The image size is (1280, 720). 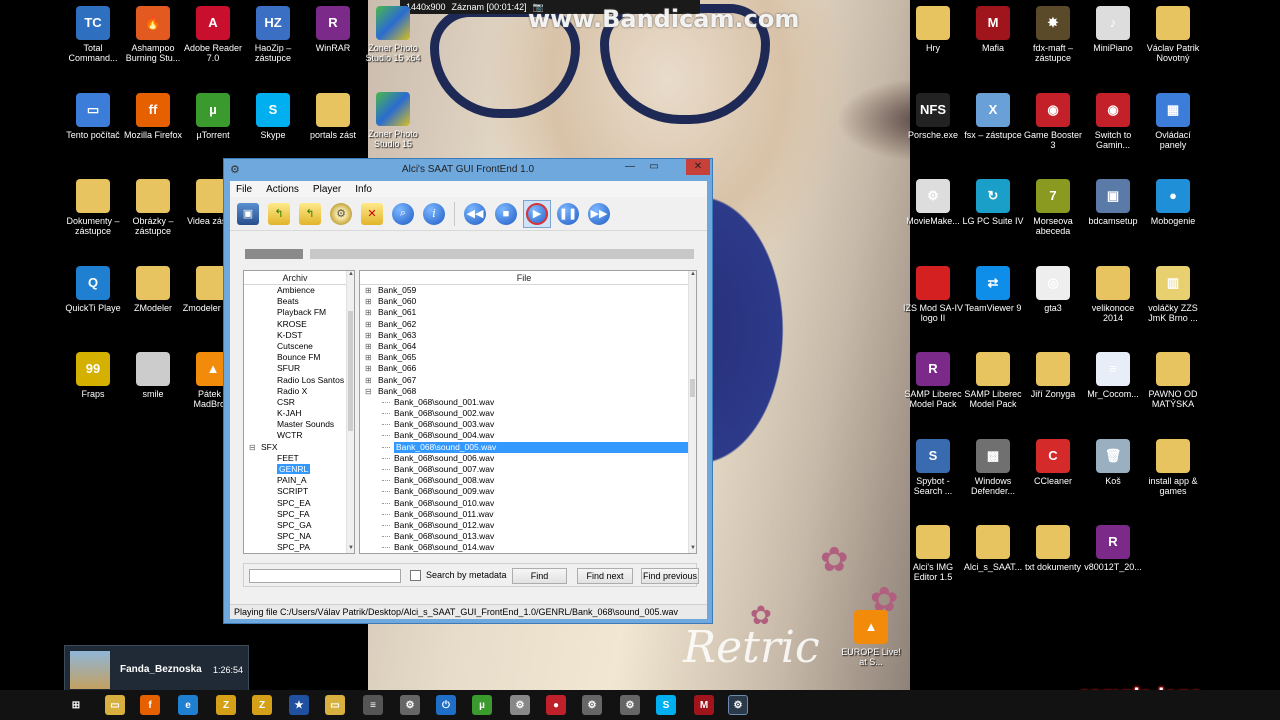 What do you see at coordinates (933, 29) in the screenshot?
I see `desktop-icon: Hry` at bounding box center [933, 29].